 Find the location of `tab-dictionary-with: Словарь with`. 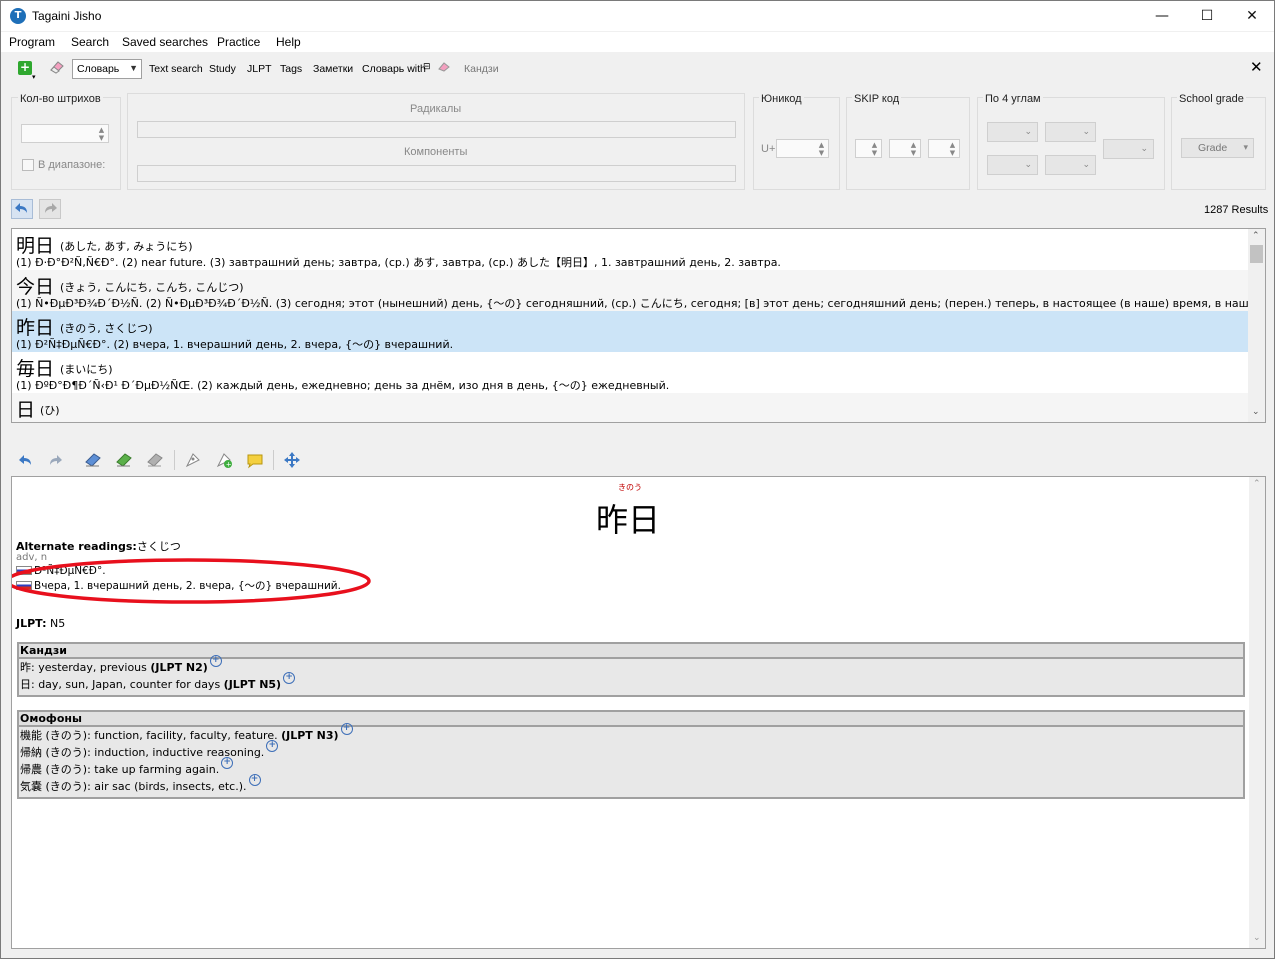

tab-dictionary-with: Словарь with is located at coordinates (394, 69).